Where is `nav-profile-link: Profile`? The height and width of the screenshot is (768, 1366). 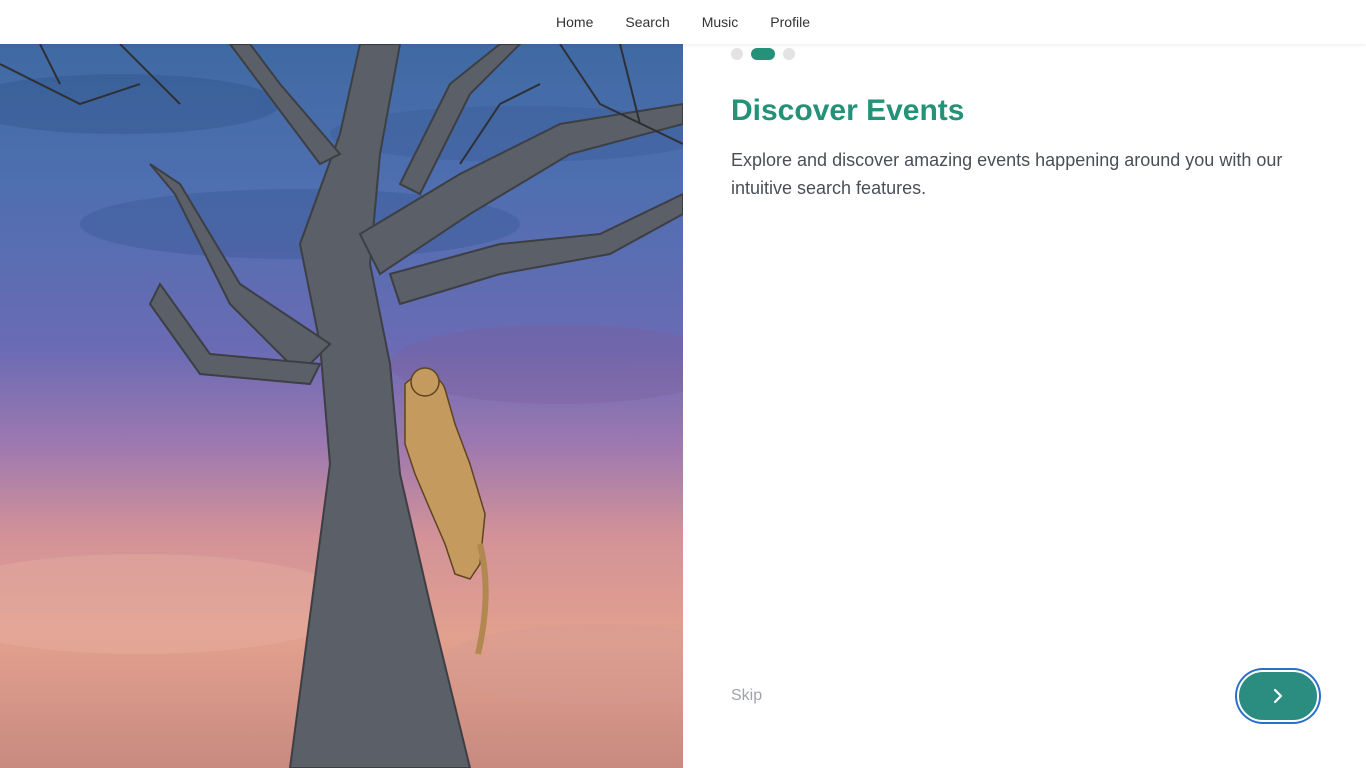
nav-profile-link: Profile is located at coordinates (790, 22).